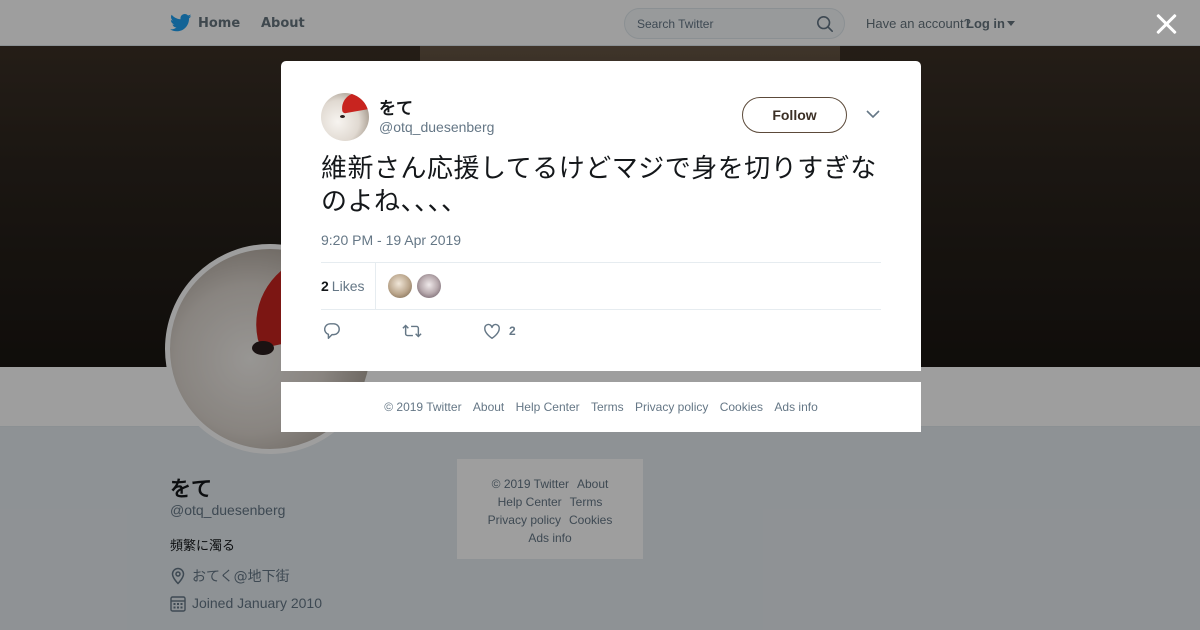 This screenshot has width=1200, height=630. Describe the element at coordinates (488, 407) in the screenshot. I see `footer-about: About` at that location.